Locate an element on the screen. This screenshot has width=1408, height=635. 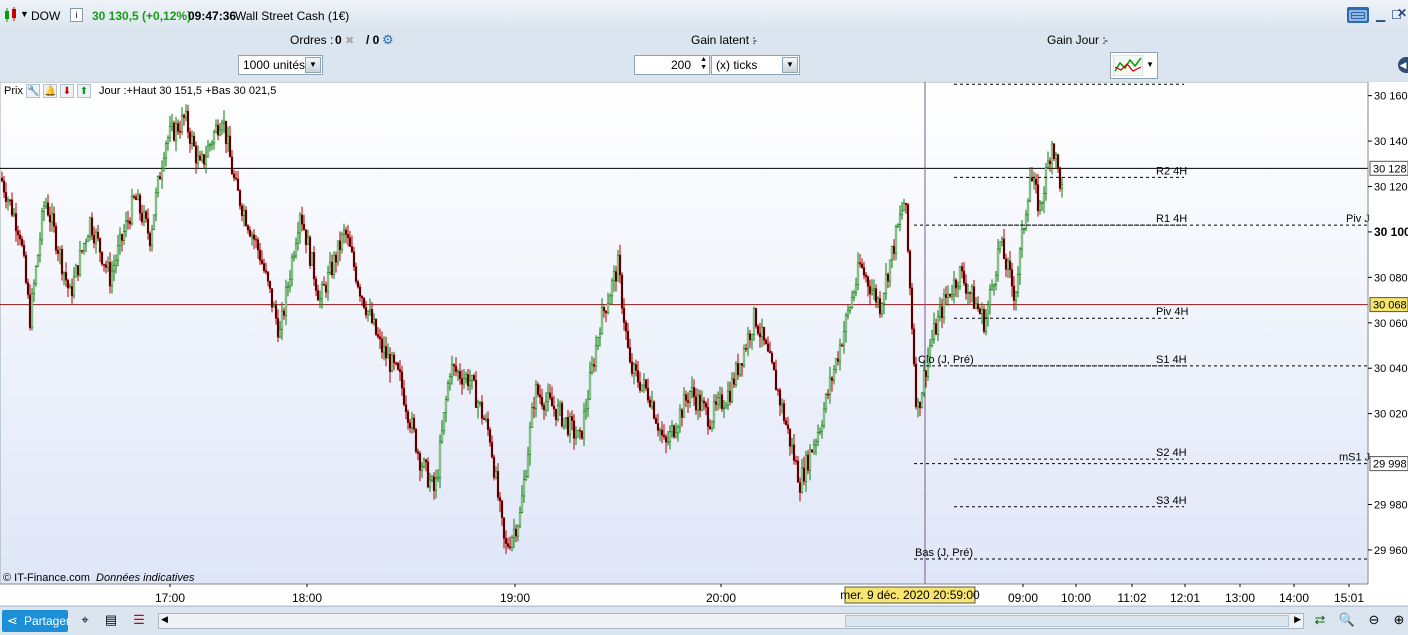
ticks-select: (x) ticks ▼ is located at coordinates (755, 65).